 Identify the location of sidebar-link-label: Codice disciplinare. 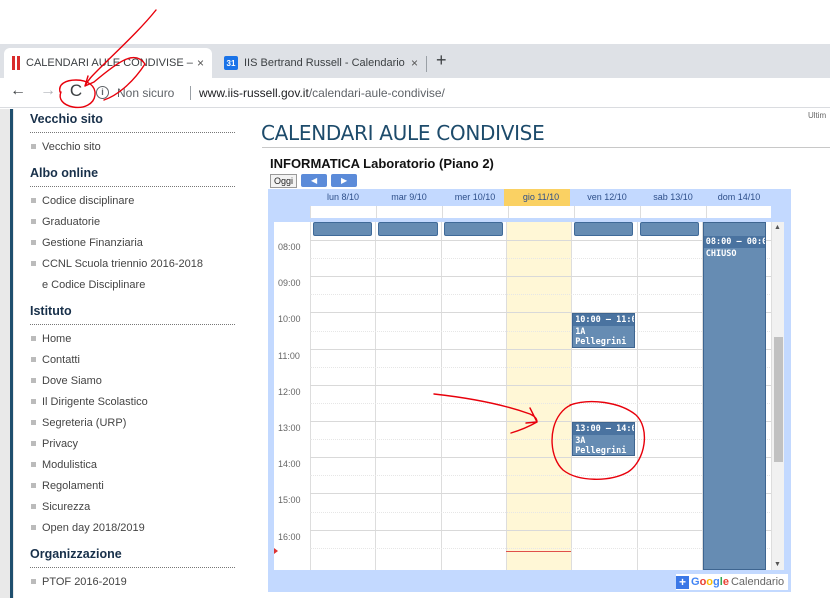
(88, 201).